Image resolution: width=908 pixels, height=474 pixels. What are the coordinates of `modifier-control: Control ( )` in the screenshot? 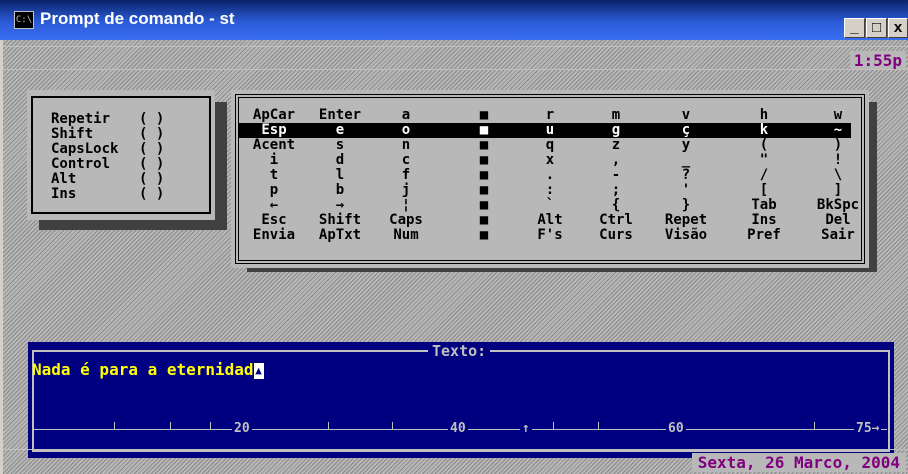 It's located at (126, 164).